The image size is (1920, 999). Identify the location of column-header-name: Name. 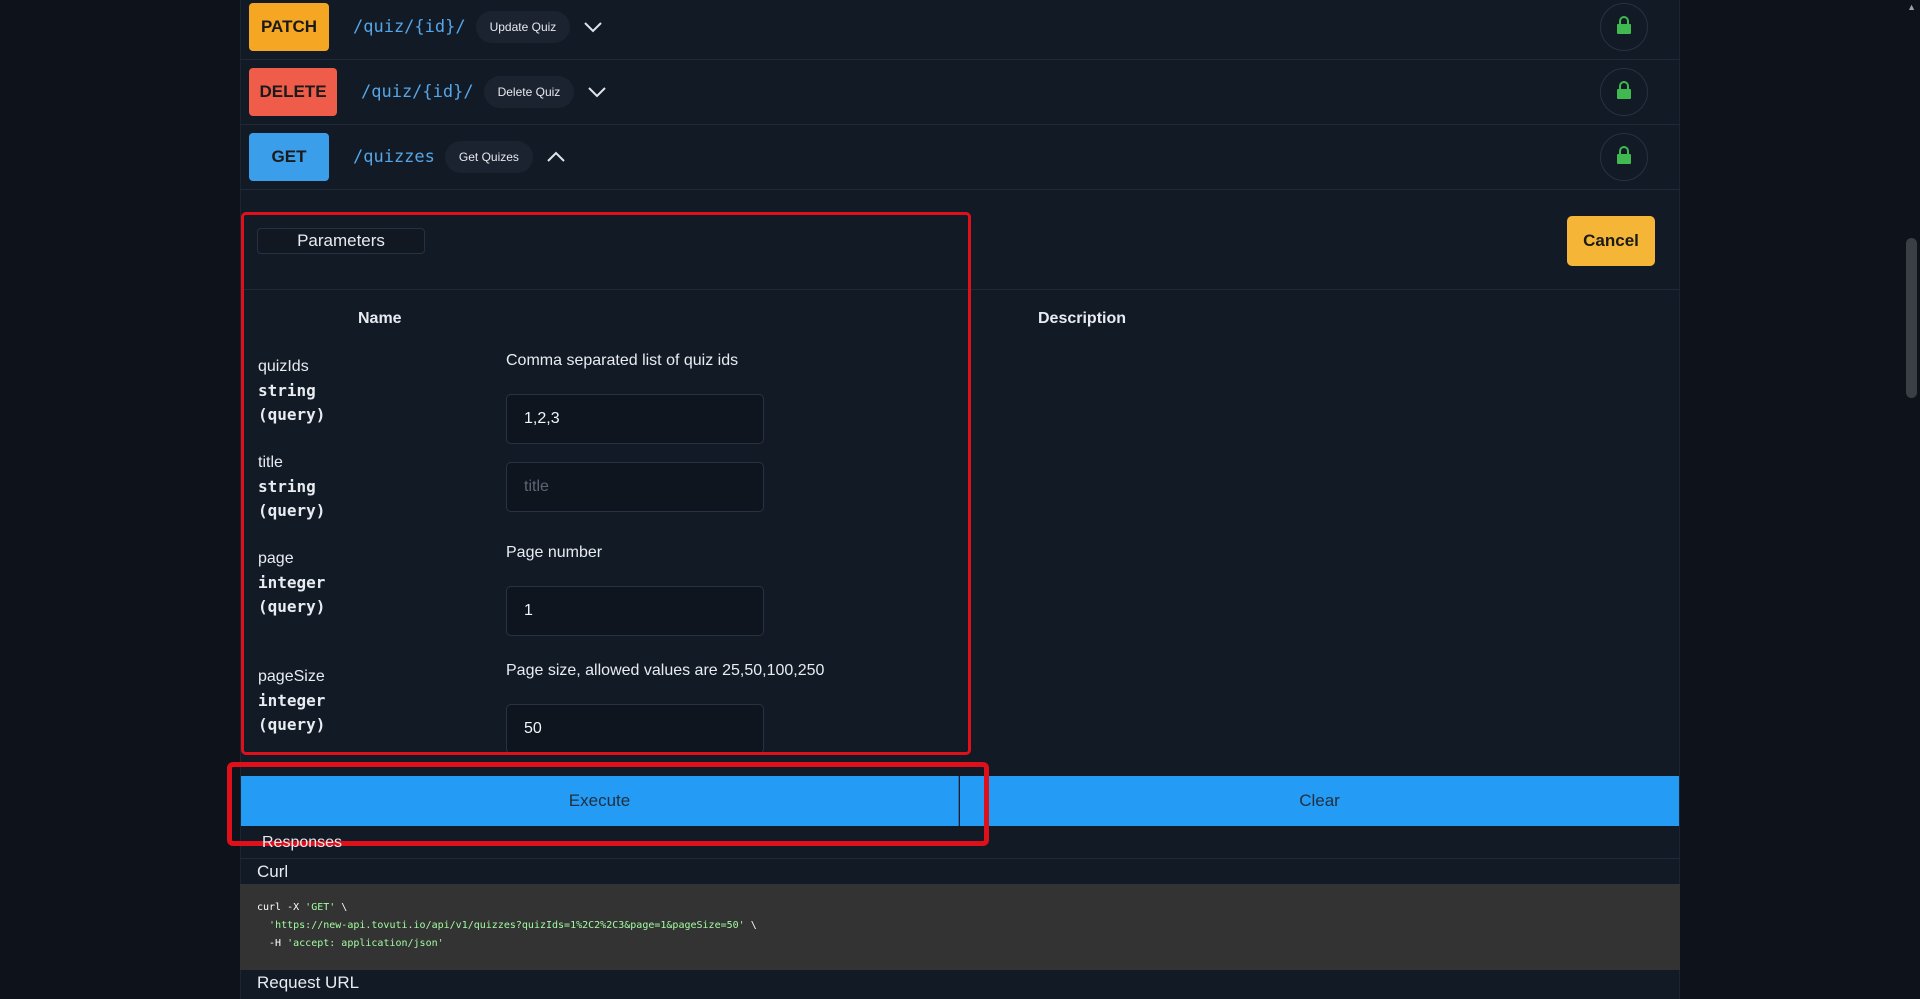
(380, 318).